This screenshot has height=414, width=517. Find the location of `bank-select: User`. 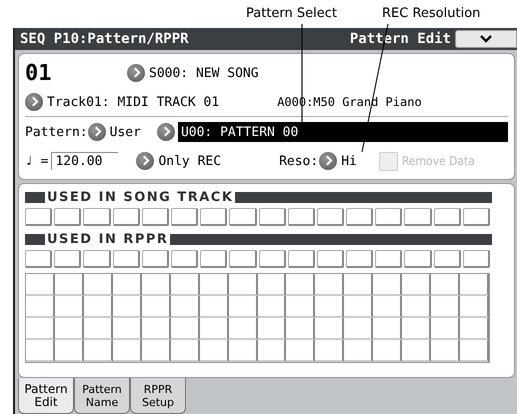

bank-select: User is located at coordinates (114, 132).